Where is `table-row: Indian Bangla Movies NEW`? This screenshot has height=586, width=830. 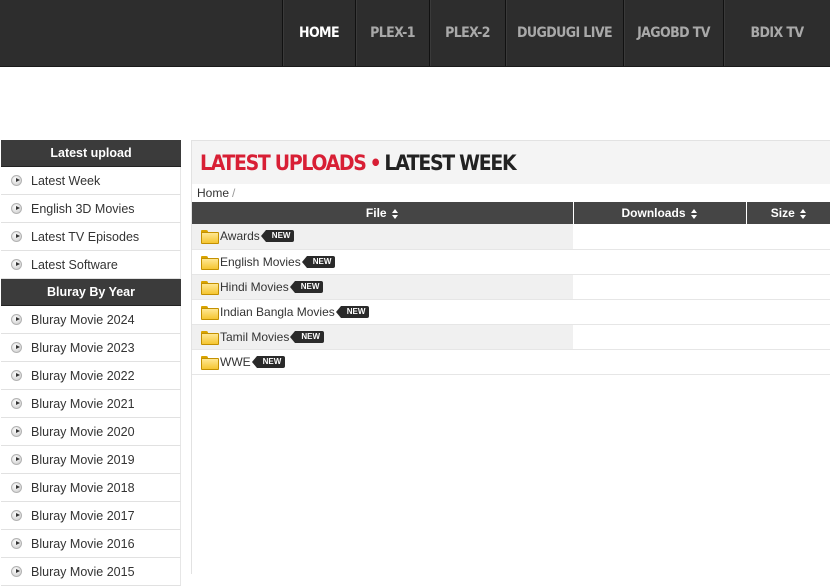 table-row: Indian Bangla Movies NEW is located at coordinates (511, 312).